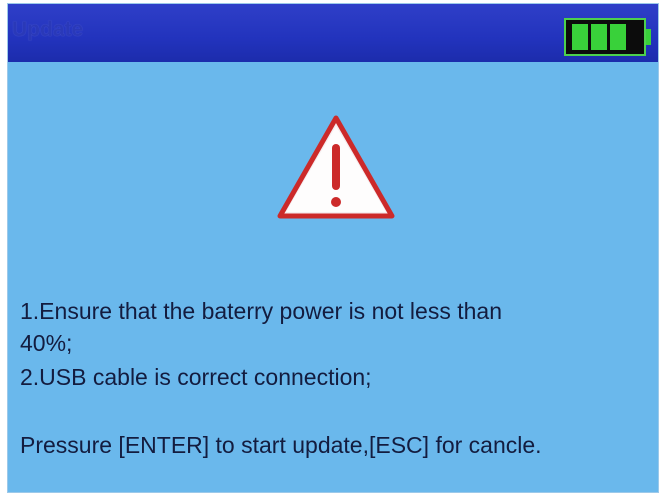 The width and height of the screenshot is (665, 496). Describe the element at coordinates (333, 33) in the screenshot. I see `title-bar: Update` at that location.